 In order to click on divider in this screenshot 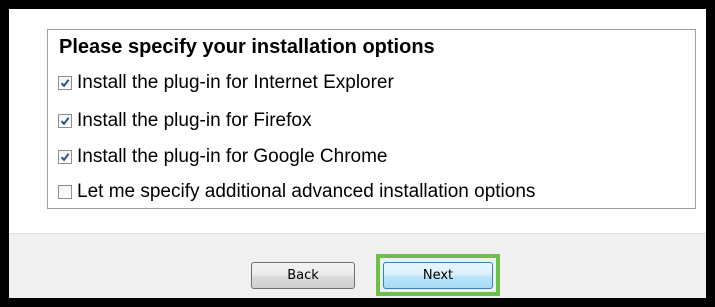, I will do `click(357, 233)`.